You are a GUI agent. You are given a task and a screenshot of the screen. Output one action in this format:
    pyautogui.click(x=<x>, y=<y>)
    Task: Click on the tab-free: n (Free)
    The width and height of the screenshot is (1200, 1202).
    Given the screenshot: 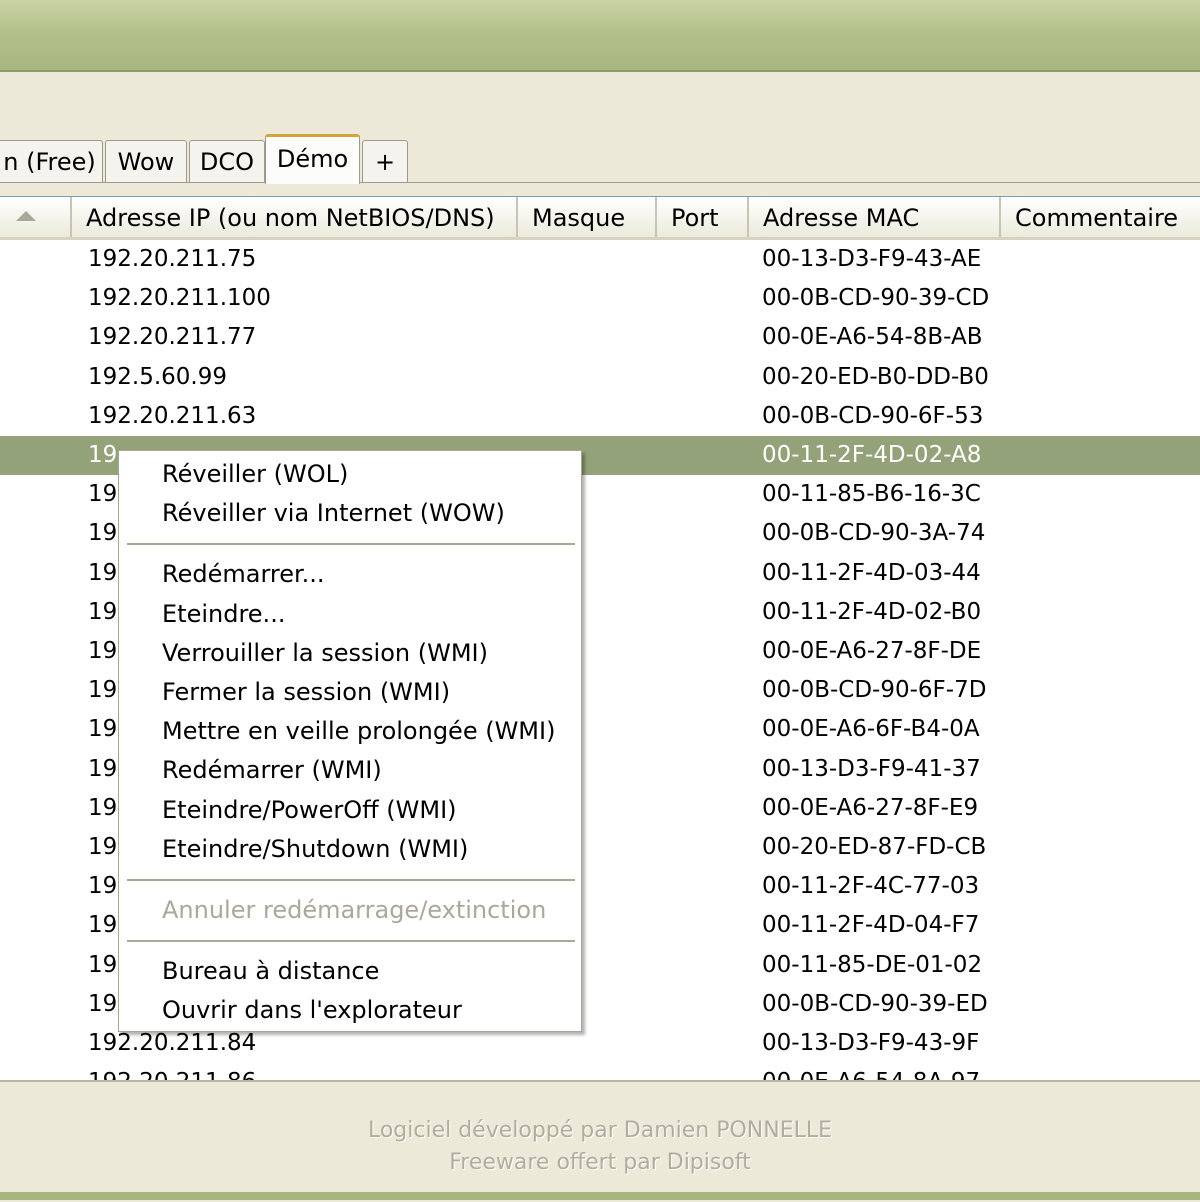 What is the action you would take?
    pyautogui.click(x=51, y=161)
    